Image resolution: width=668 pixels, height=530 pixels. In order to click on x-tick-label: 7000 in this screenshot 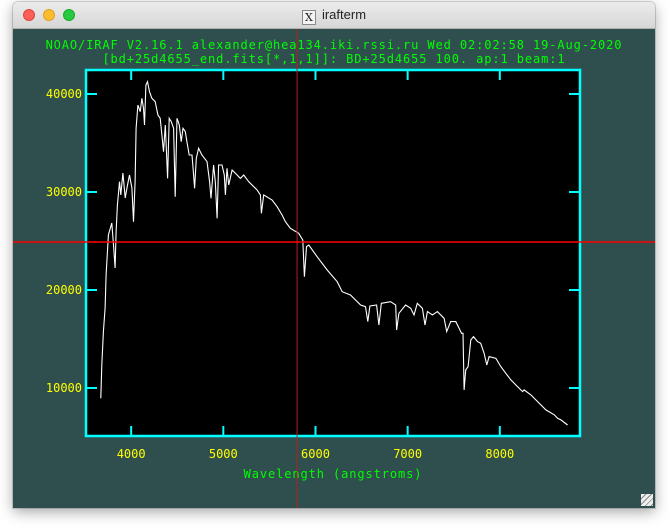, I will do `click(407, 454)`.